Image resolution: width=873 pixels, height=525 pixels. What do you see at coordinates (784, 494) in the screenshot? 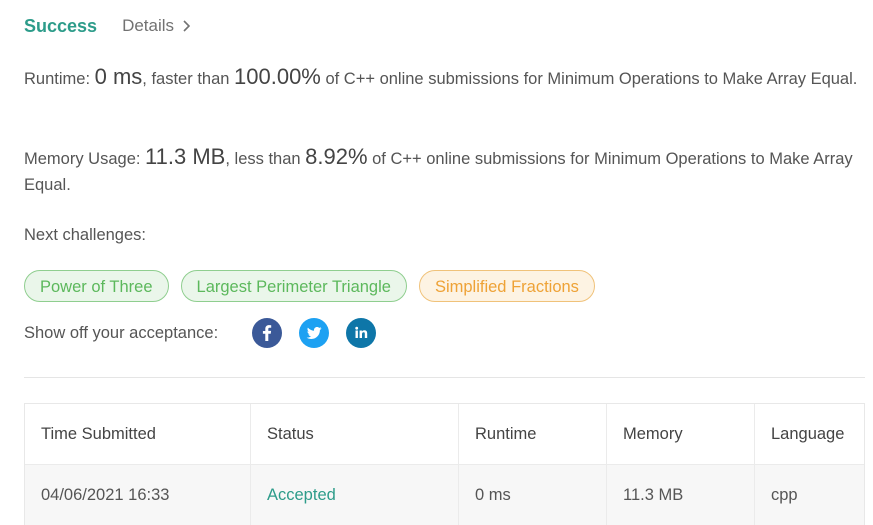
I see `cell-language: cpp` at bounding box center [784, 494].